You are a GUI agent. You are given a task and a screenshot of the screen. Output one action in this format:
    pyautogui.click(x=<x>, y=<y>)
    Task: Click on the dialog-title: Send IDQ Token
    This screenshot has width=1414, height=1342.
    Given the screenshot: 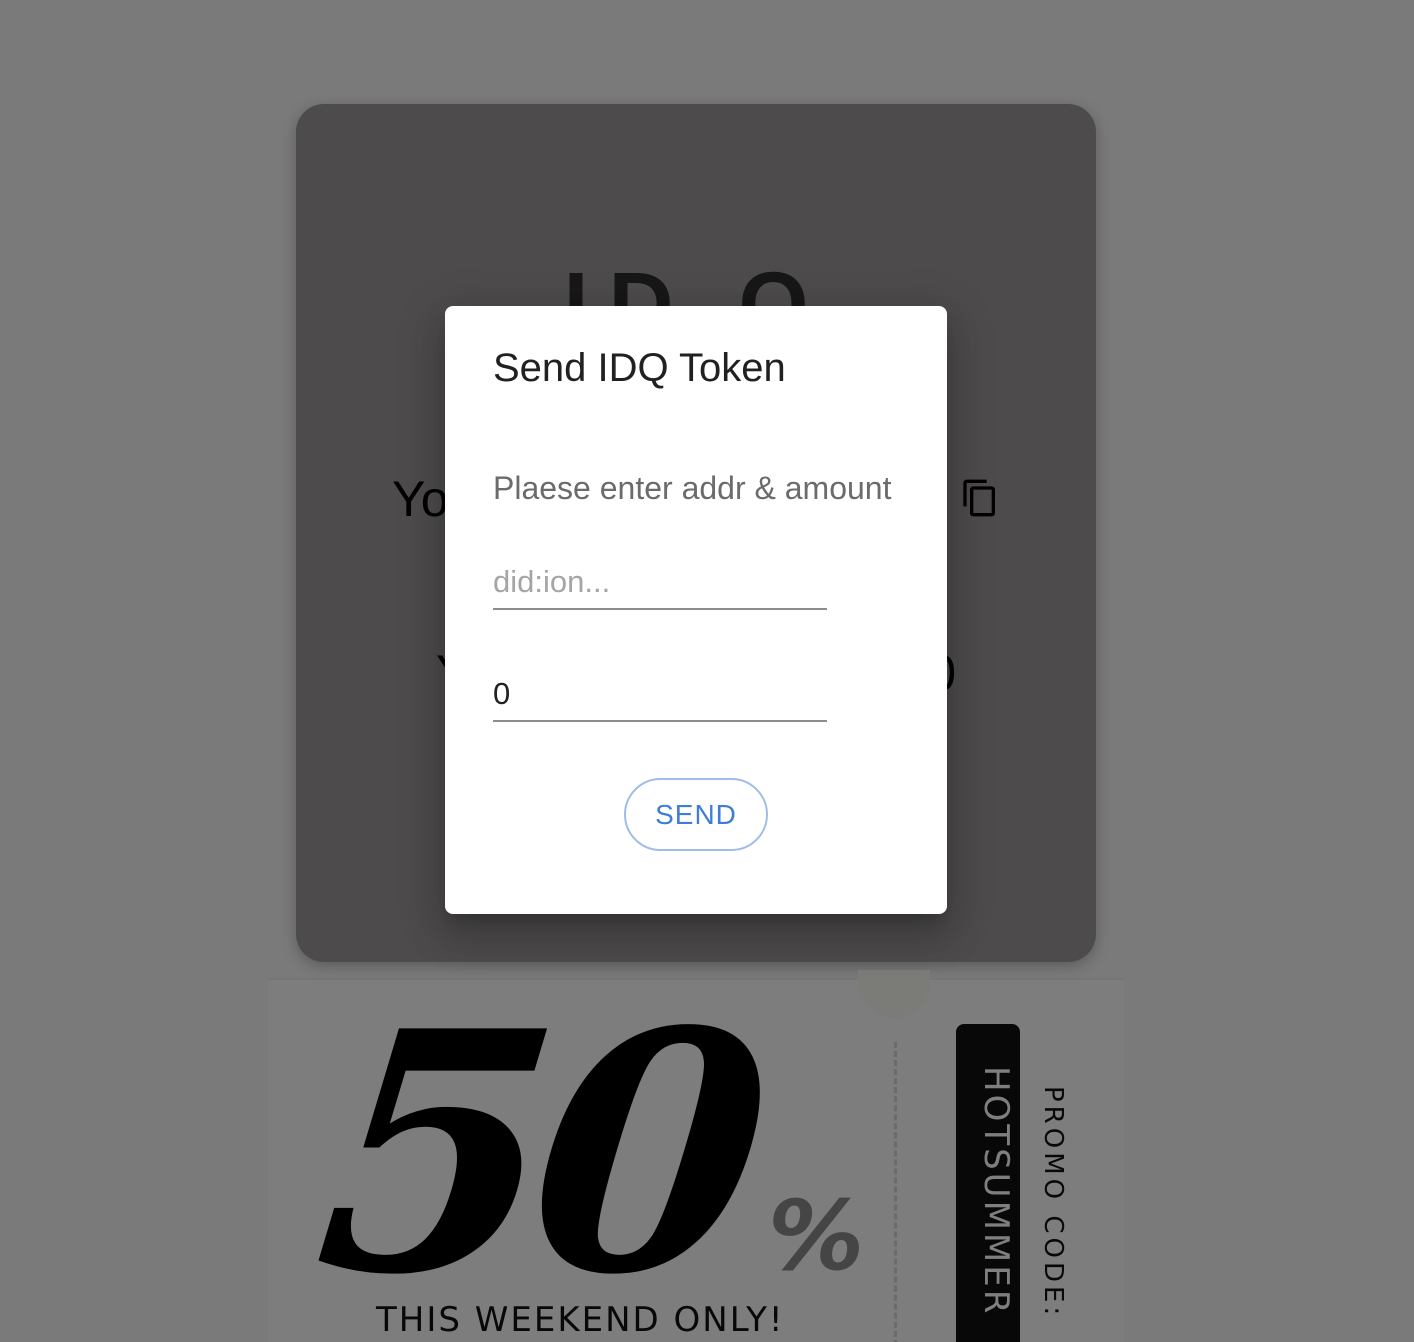 What is the action you would take?
    pyautogui.click(x=639, y=368)
    